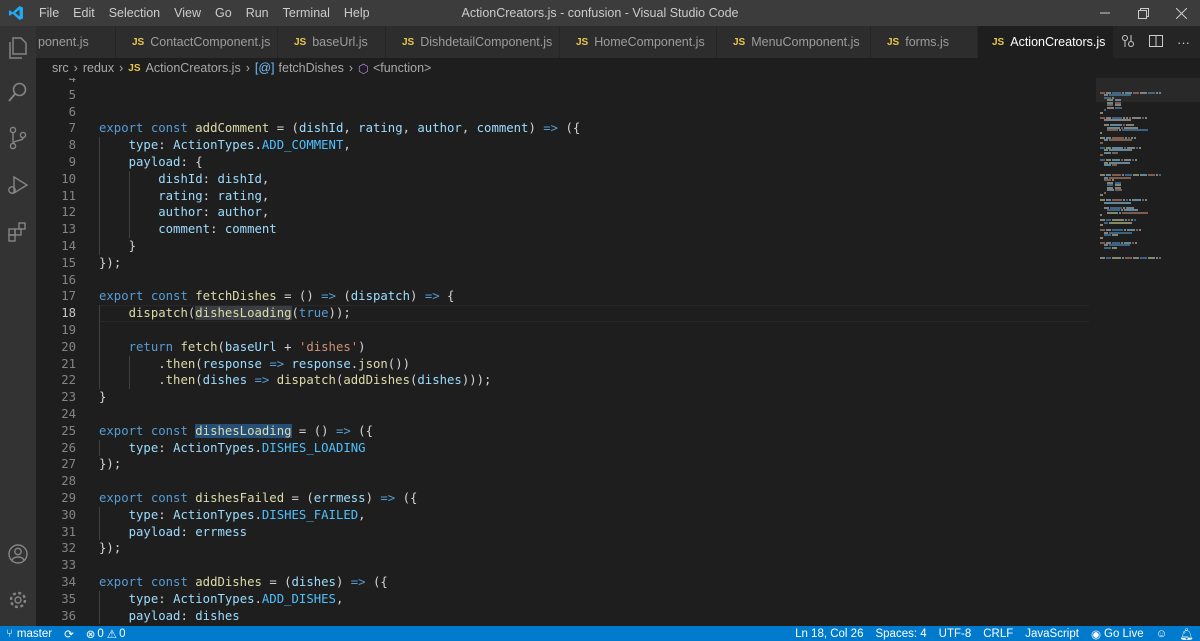  I want to click on cursor-position: Ln 18, Col 26, so click(829, 634).